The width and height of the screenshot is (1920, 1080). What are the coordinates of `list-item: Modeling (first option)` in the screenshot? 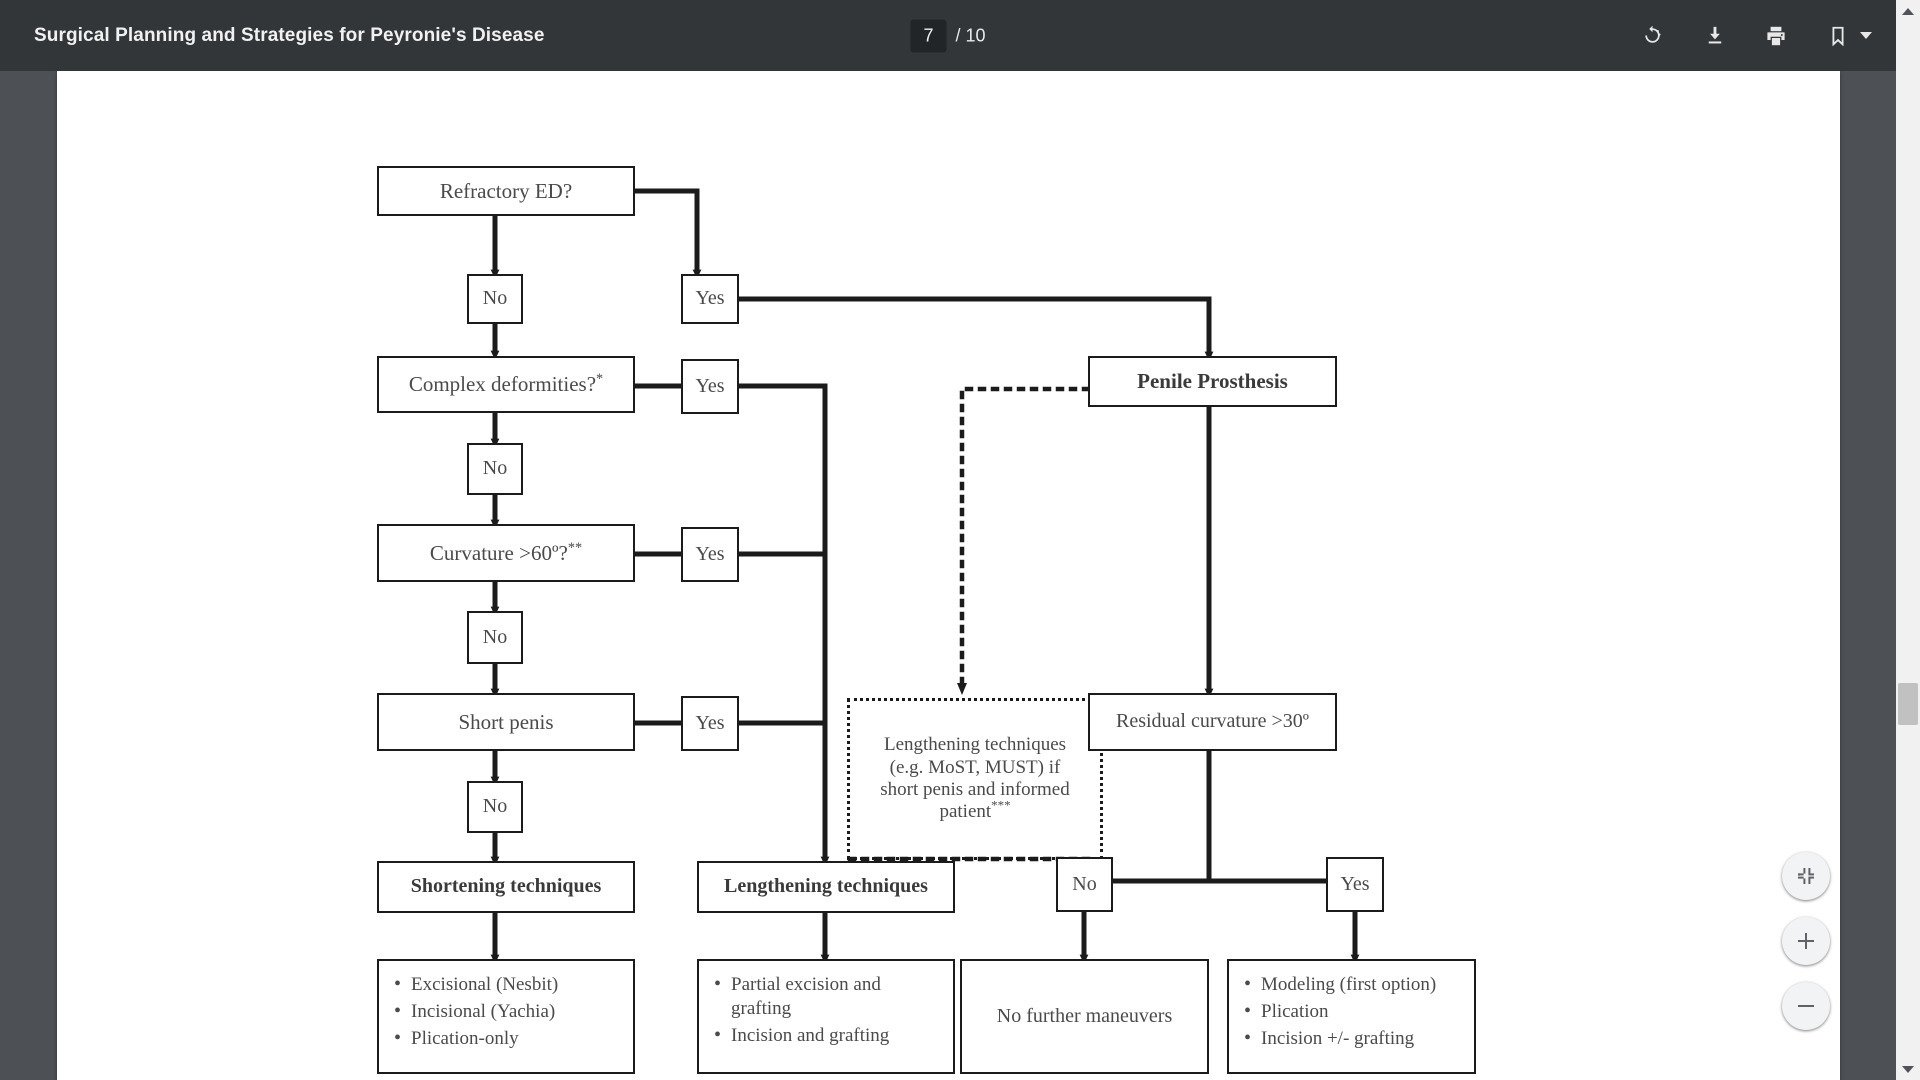 It's located at (1353, 984).